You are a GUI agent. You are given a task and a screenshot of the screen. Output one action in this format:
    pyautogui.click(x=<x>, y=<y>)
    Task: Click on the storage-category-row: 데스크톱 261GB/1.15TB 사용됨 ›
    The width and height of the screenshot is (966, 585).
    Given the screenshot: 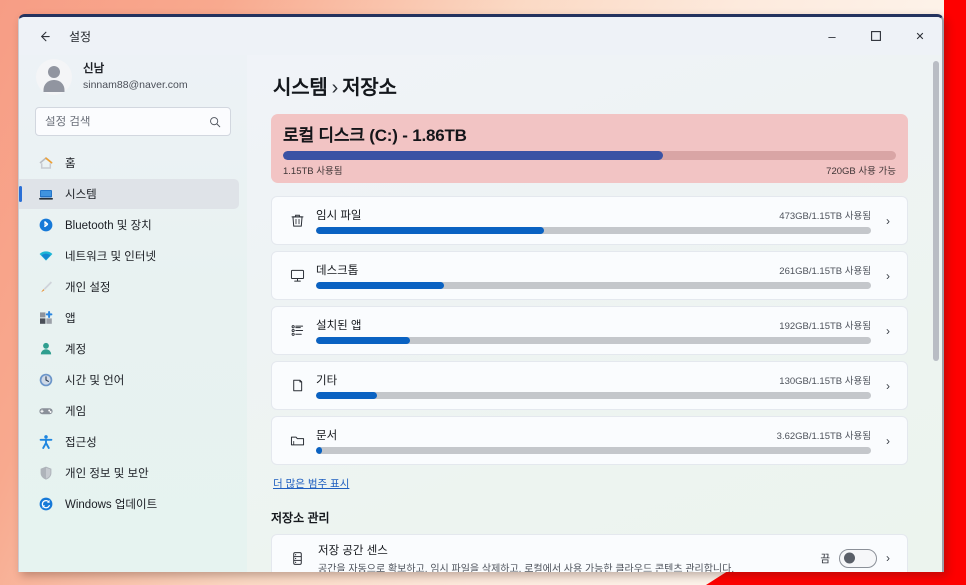 What is the action you would take?
    pyautogui.click(x=589, y=275)
    